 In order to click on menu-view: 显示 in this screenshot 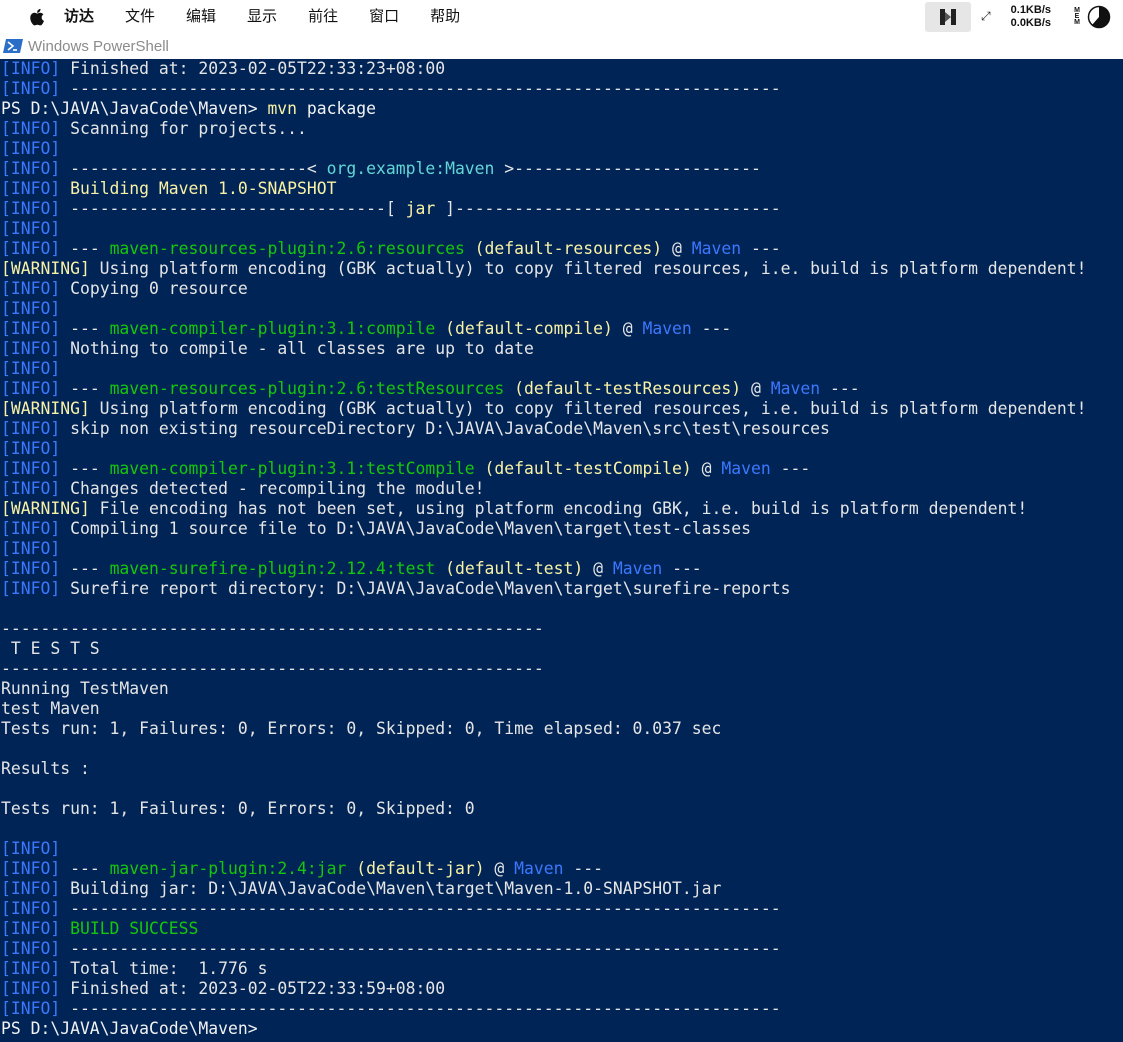, I will do `click(262, 16)`.